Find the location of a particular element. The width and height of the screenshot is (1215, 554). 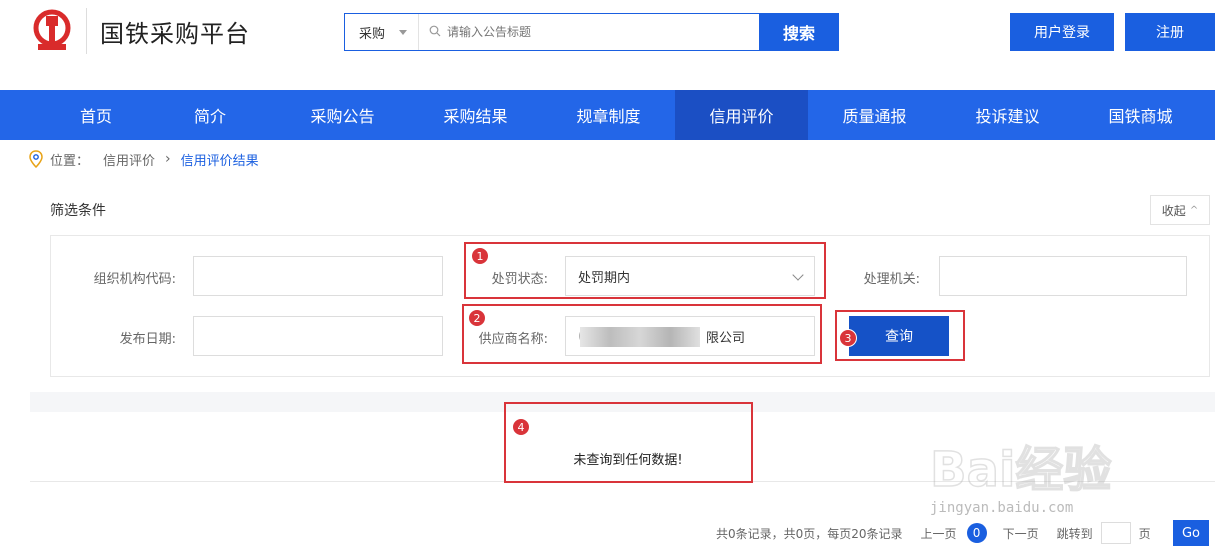

register-button: 注册 is located at coordinates (1170, 32).